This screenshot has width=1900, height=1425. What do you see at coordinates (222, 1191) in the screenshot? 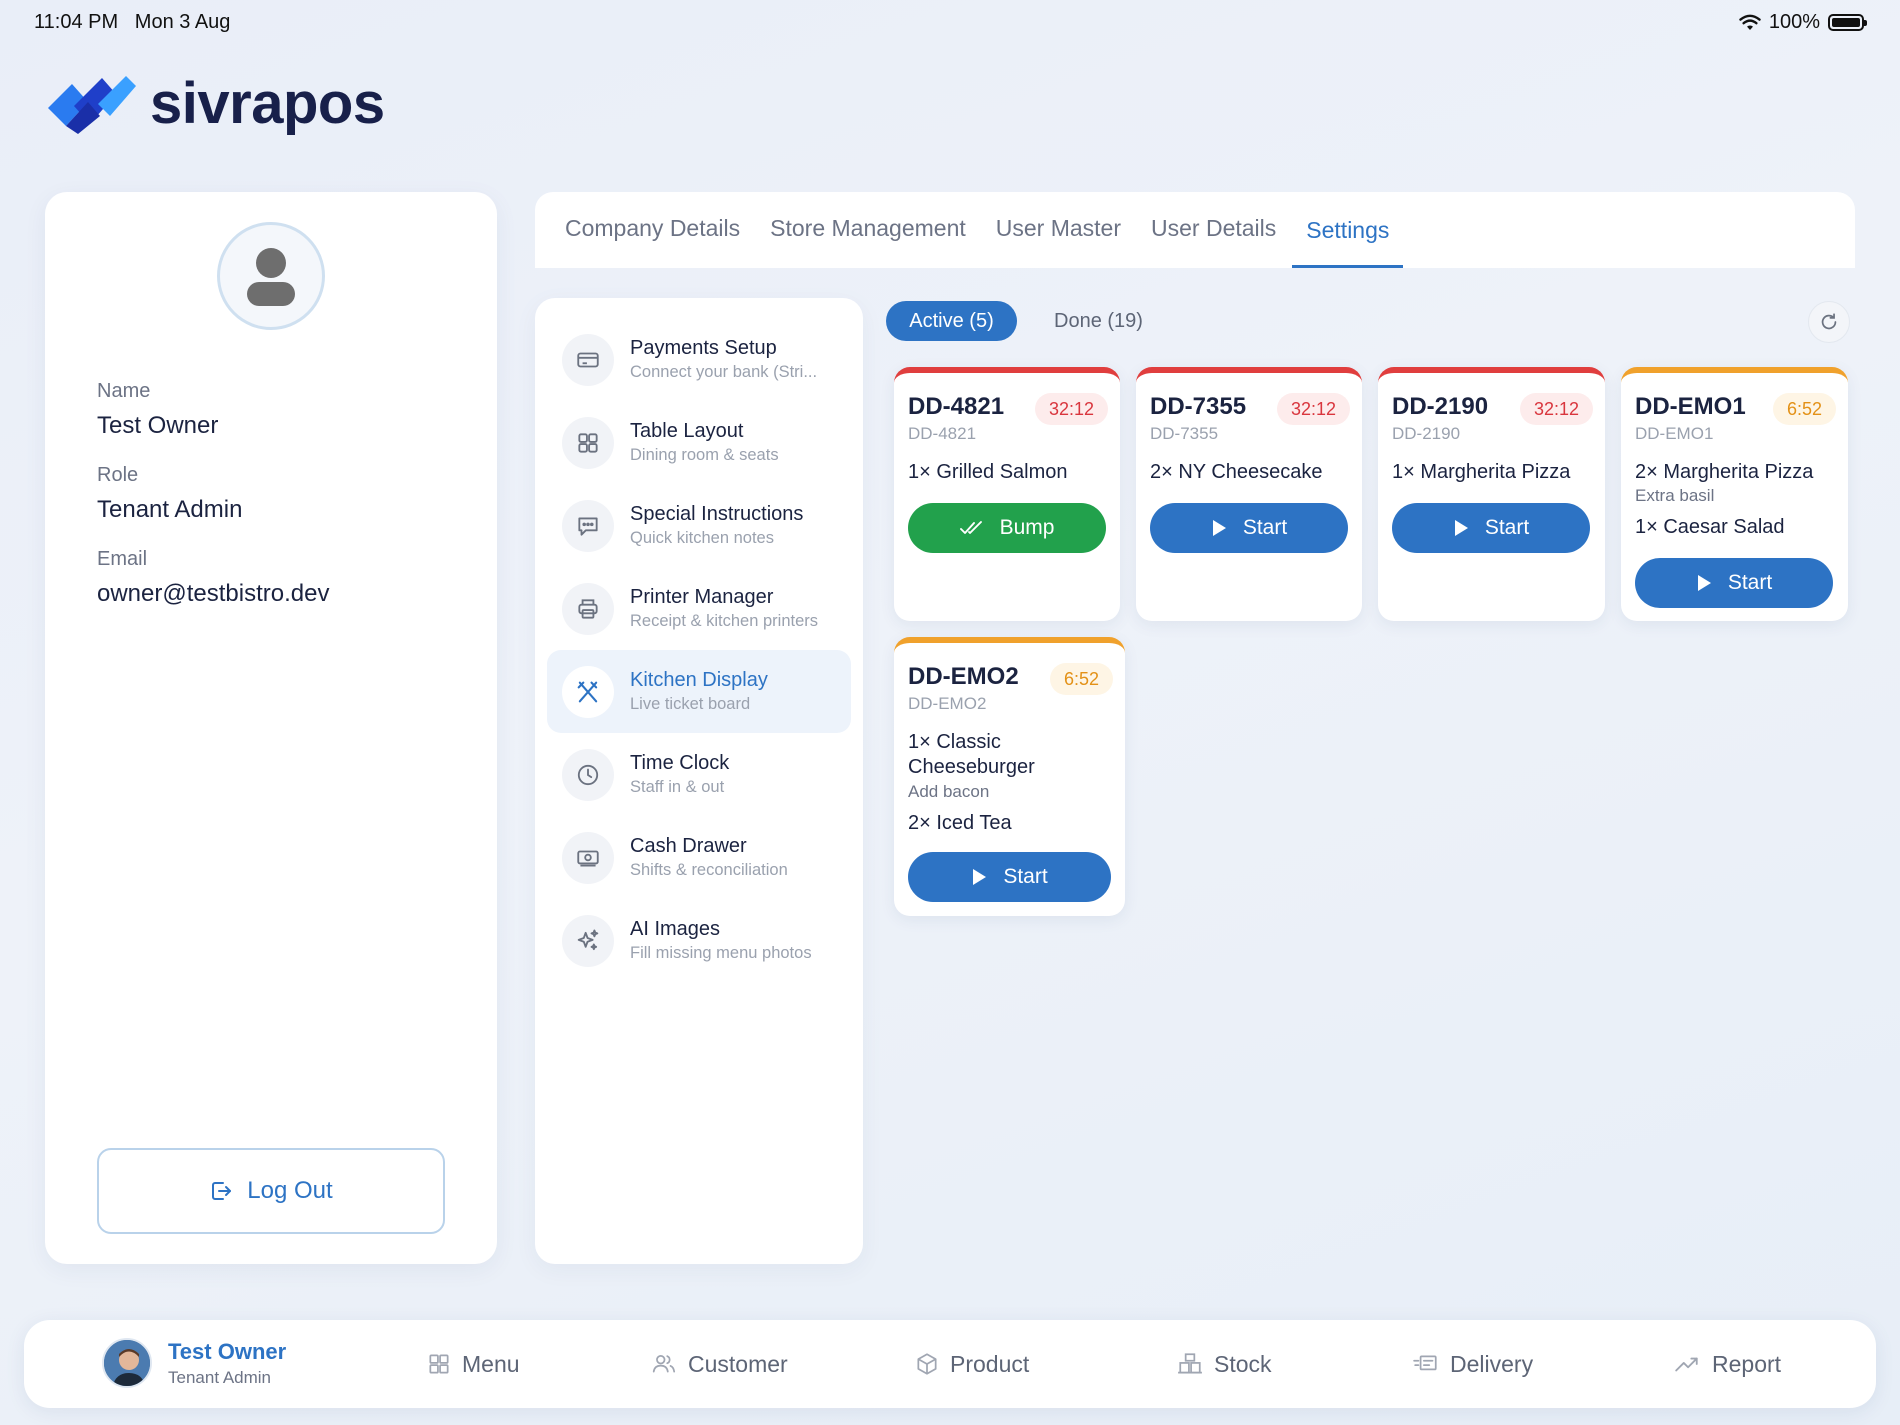
I see `logout-icon` at bounding box center [222, 1191].